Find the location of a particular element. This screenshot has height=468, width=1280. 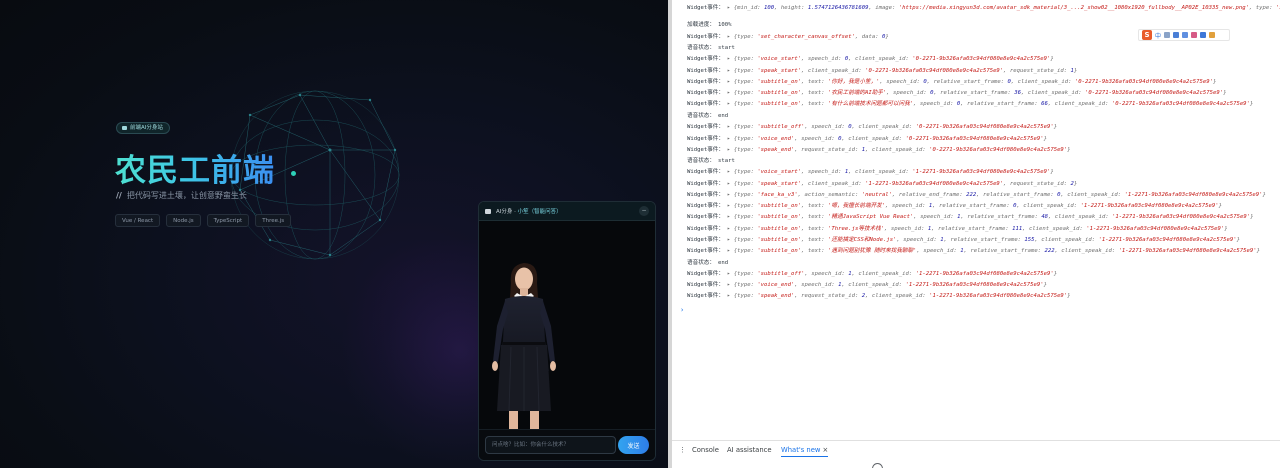

console-line-value: 100% is located at coordinates (724, 25).